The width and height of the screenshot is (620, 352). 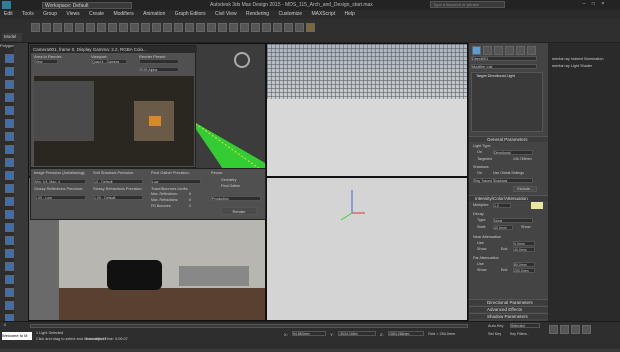 I want to click on undo-icon, so click(x=35, y=27).